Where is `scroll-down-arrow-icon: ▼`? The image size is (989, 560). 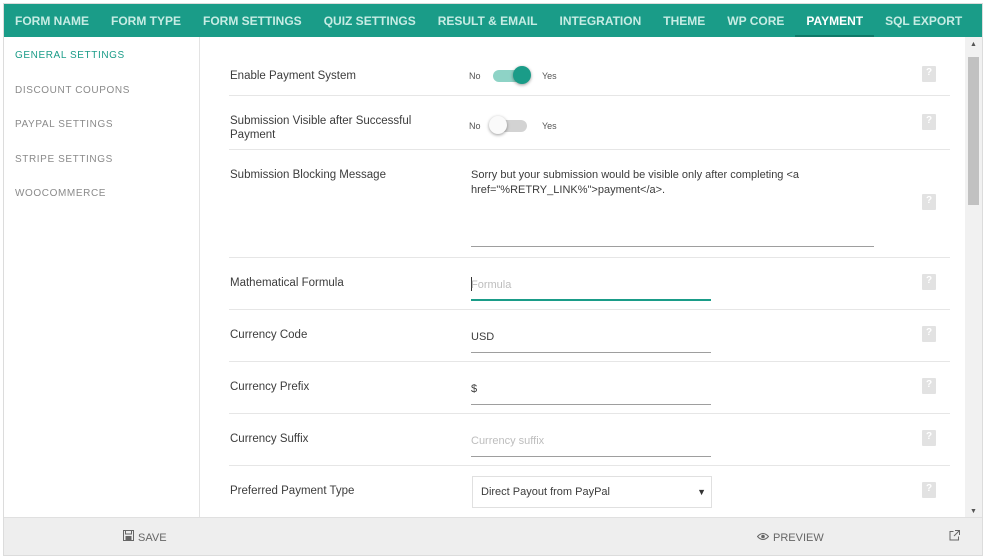
scroll-down-arrow-icon: ▼ is located at coordinates (973, 511).